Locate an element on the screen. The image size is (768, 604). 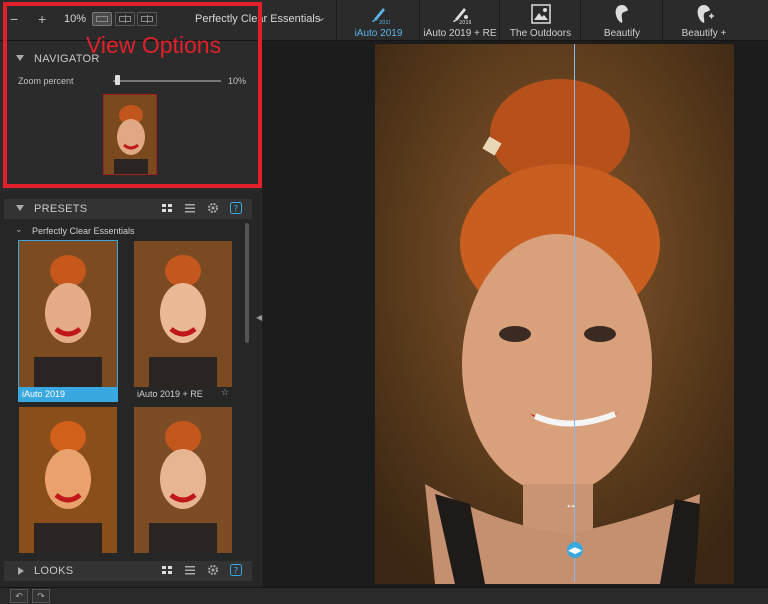
thumbnail-image is located at coordinates (130, 134).